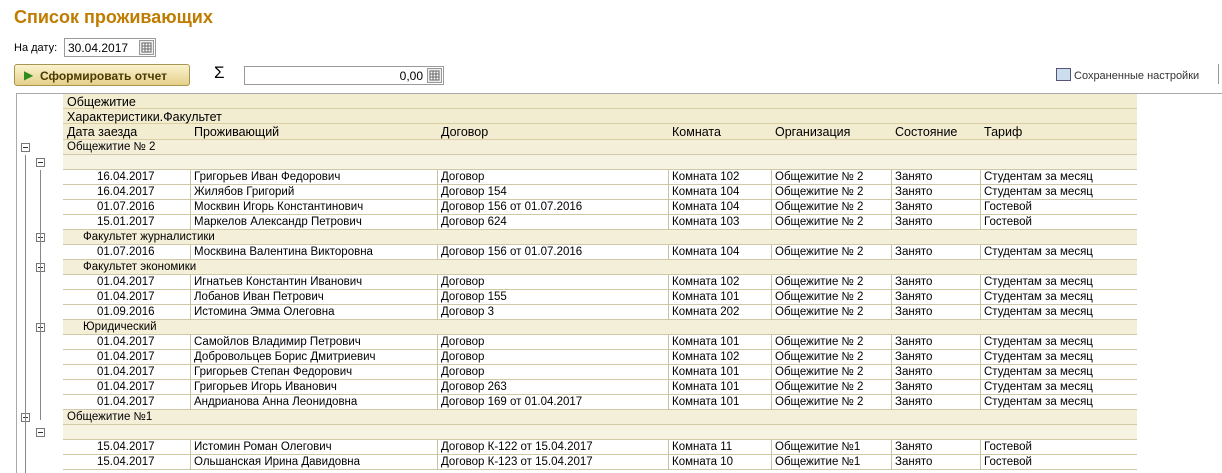 This screenshot has width=1222, height=473. I want to click on generate-report-button: ▶ Сформировать отчет, so click(102, 75).